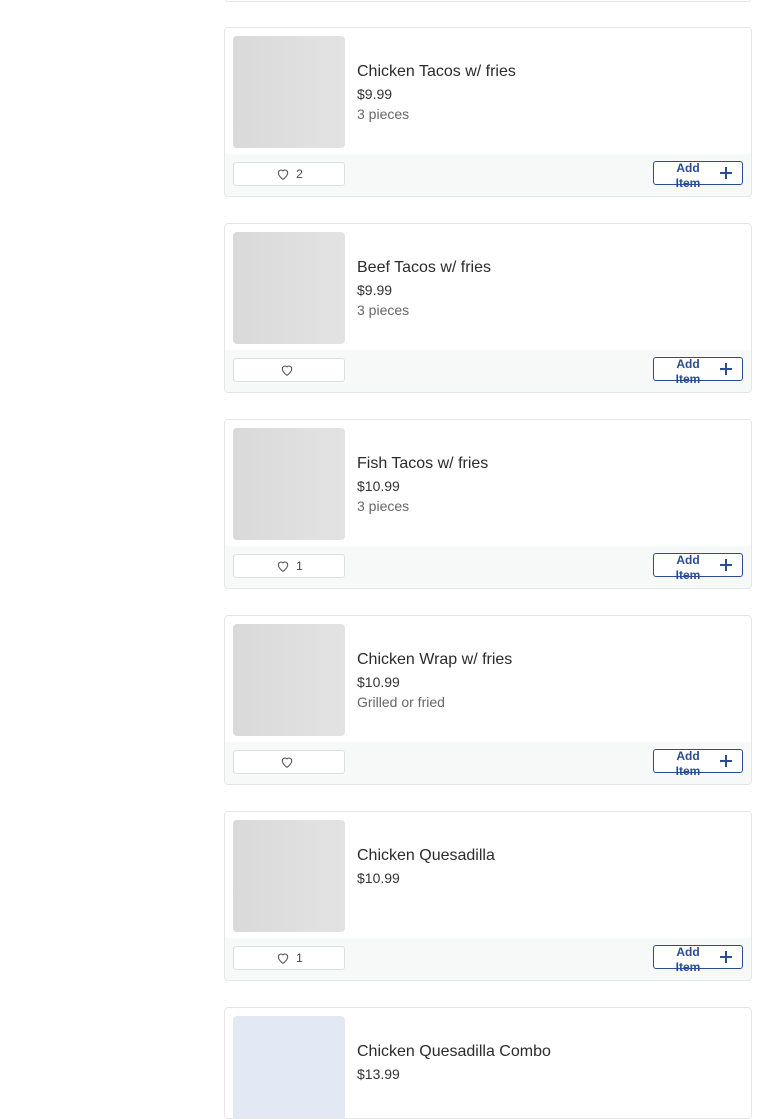 Image resolution: width=770 pixels, height=1119 pixels. I want to click on item-name: Beef Tacos w/ fries, so click(424, 267).